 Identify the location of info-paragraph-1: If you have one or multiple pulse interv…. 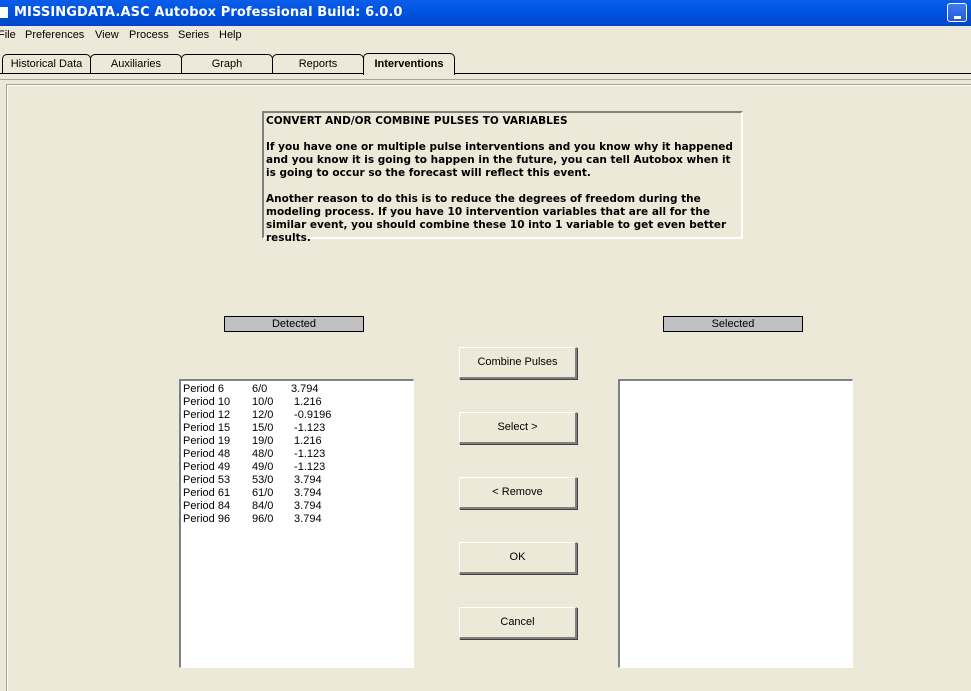
(499, 160).